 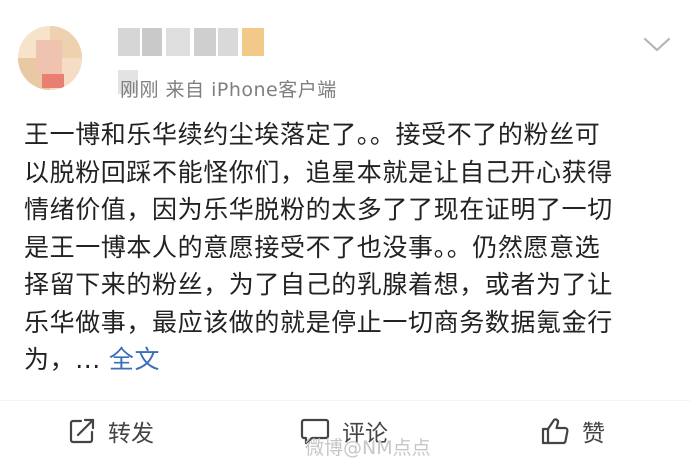 I want to click on username-blurred, so click(x=191, y=42).